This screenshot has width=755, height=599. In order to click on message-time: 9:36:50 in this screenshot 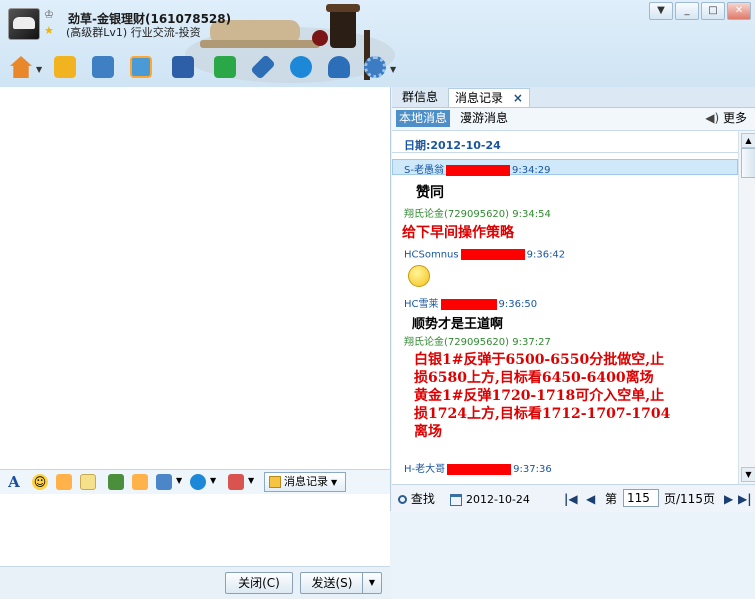, I will do `click(518, 304)`.